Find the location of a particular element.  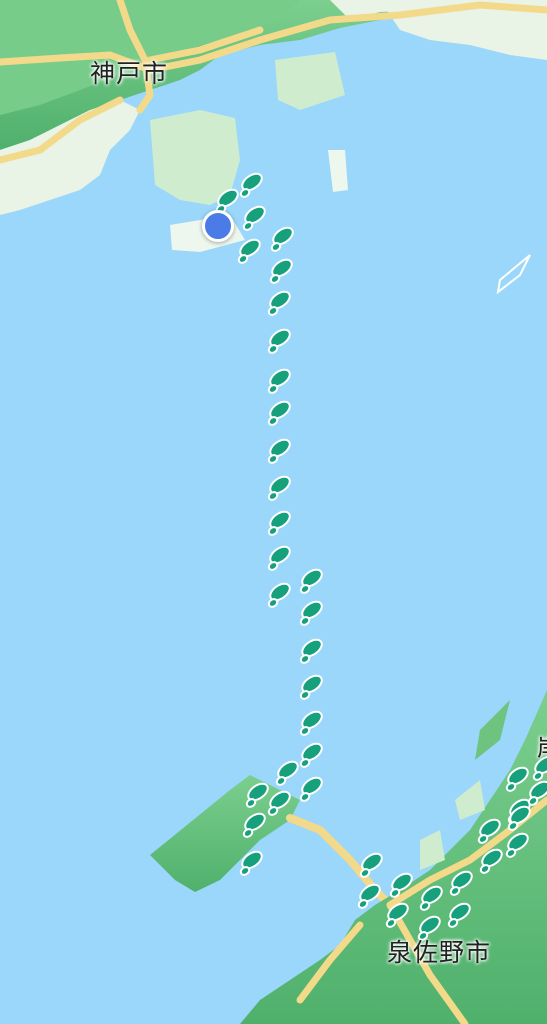

current-location-dot is located at coordinates (218, 226).